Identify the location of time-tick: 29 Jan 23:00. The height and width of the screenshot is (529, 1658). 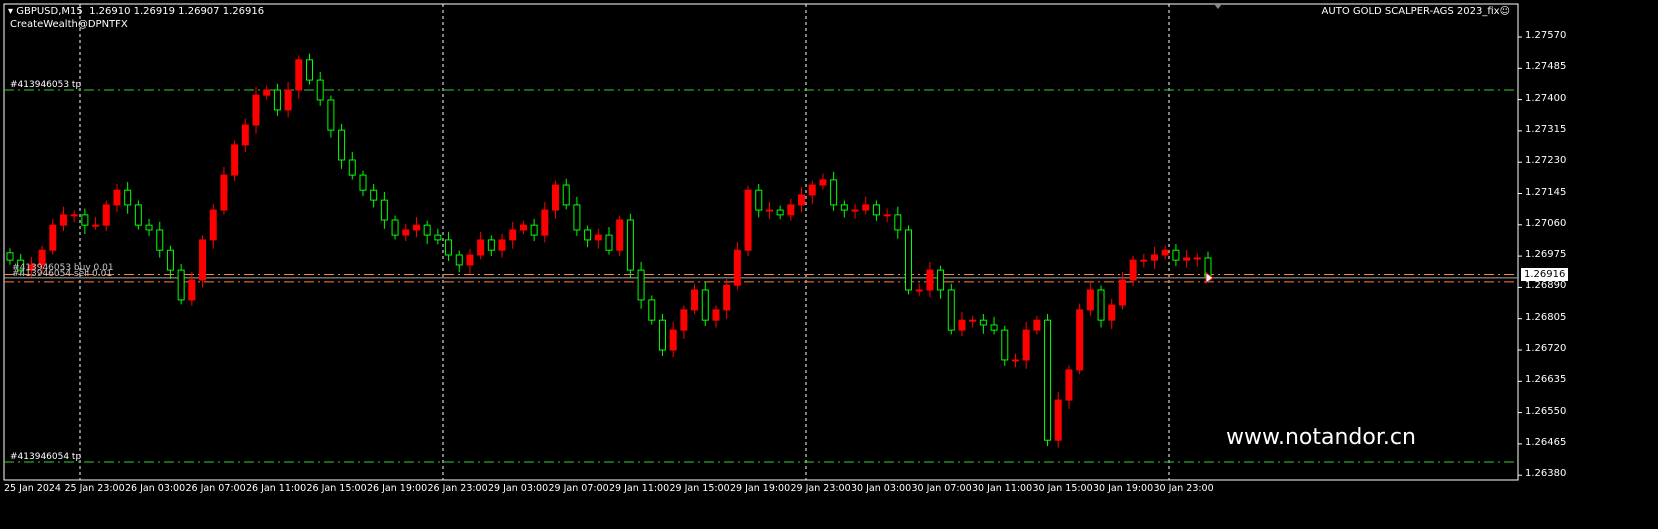
(820, 488).